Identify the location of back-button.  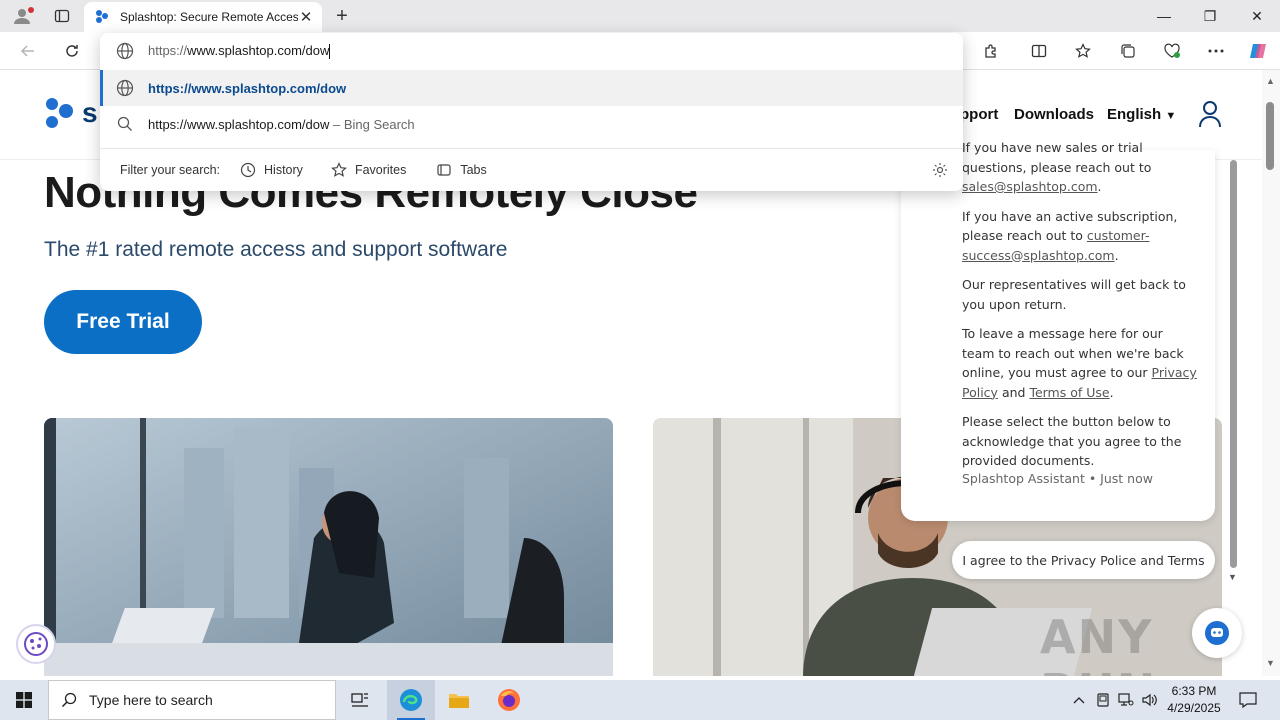
(28, 51).